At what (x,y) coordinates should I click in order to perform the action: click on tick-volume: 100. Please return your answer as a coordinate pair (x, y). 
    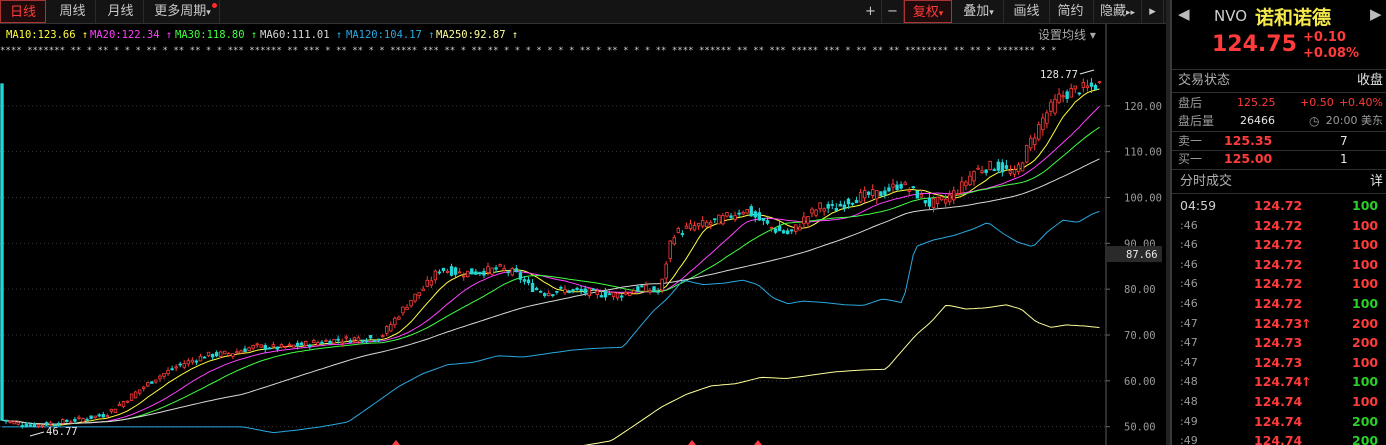
    Looking at the image, I should click on (1365, 401).